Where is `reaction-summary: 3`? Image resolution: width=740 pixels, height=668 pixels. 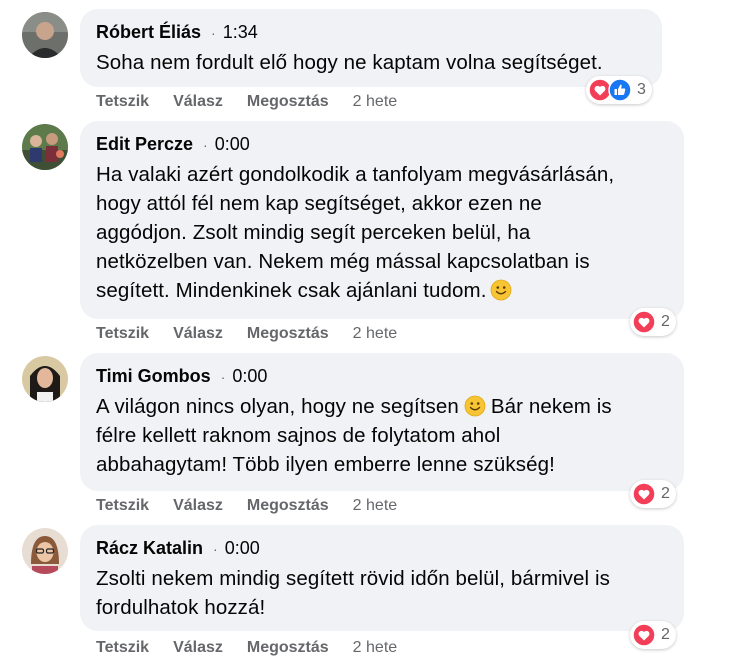
reaction-summary: 3 is located at coordinates (619, 90).